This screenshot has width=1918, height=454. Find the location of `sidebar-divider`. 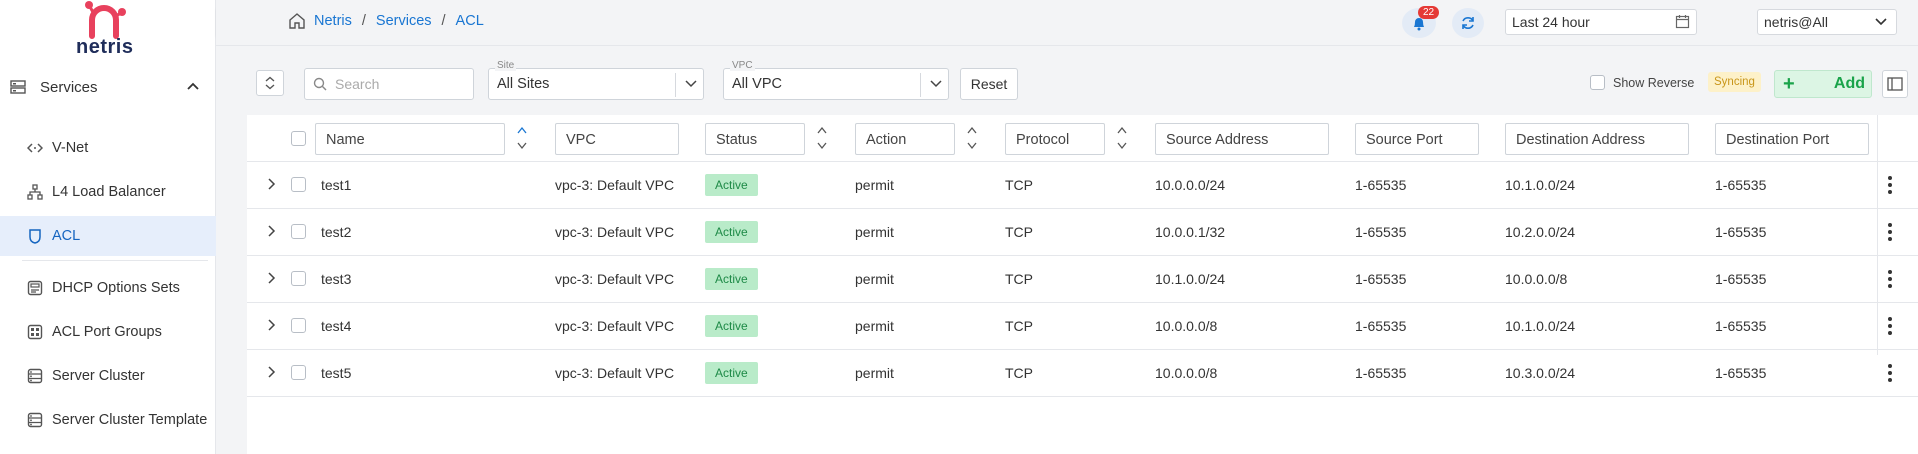

sidebar-divider is located at coordinates (115, 260).